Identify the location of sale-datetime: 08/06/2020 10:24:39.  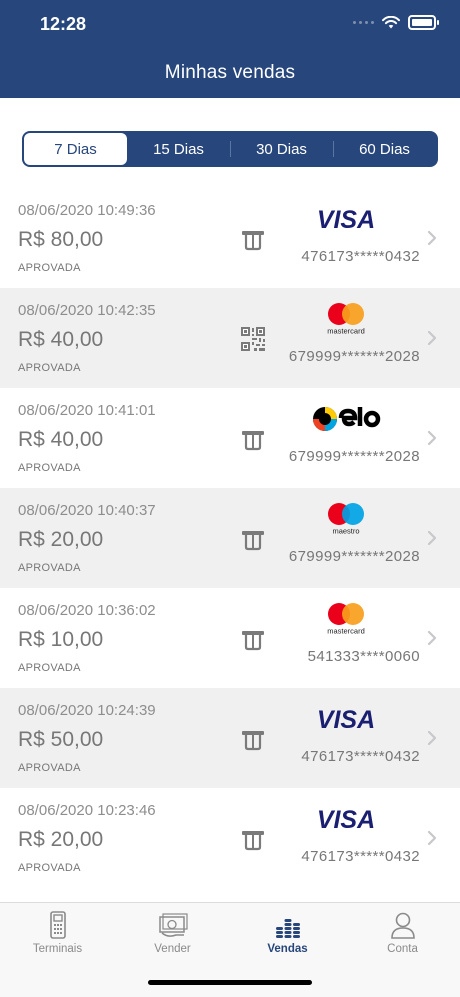
(87, 710).